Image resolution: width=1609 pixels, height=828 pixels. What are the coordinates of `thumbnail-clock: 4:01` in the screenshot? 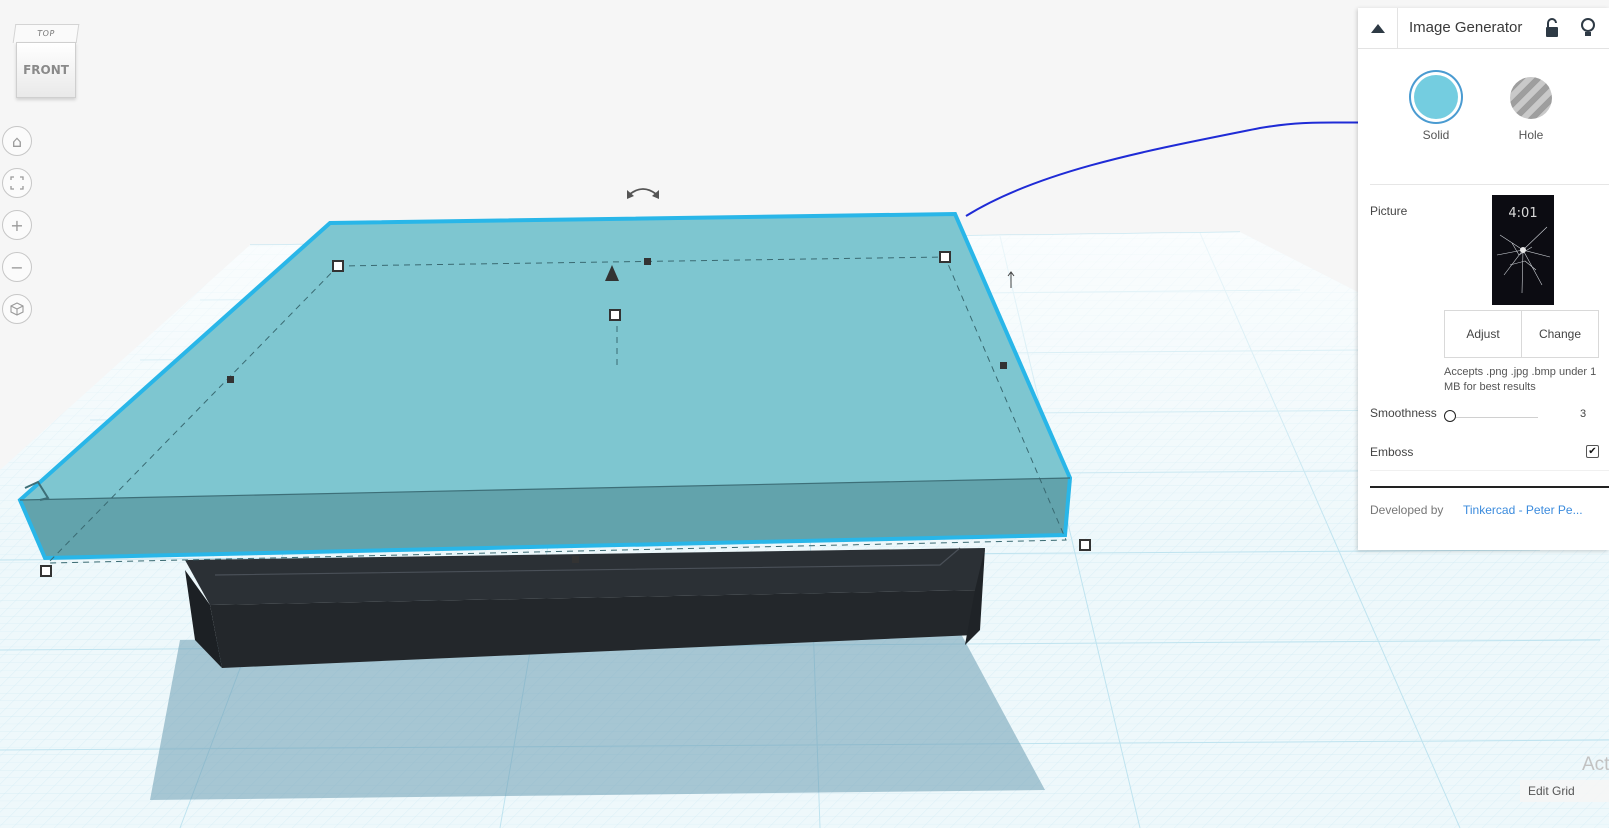 It's located at (1522, 213).